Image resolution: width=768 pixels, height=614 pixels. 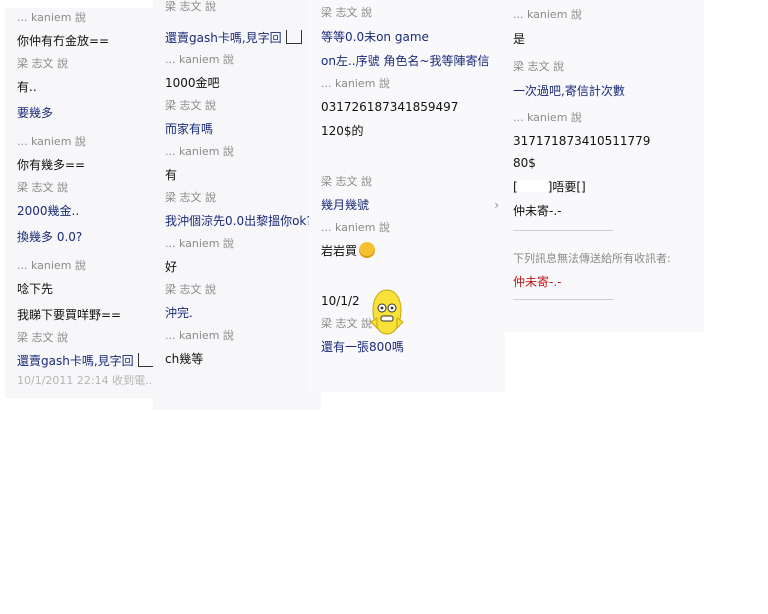 What do you see at coordinates (35, 289) in the screenshot?
I see `message-text: 唸下先` at bounding box center [35, 289].